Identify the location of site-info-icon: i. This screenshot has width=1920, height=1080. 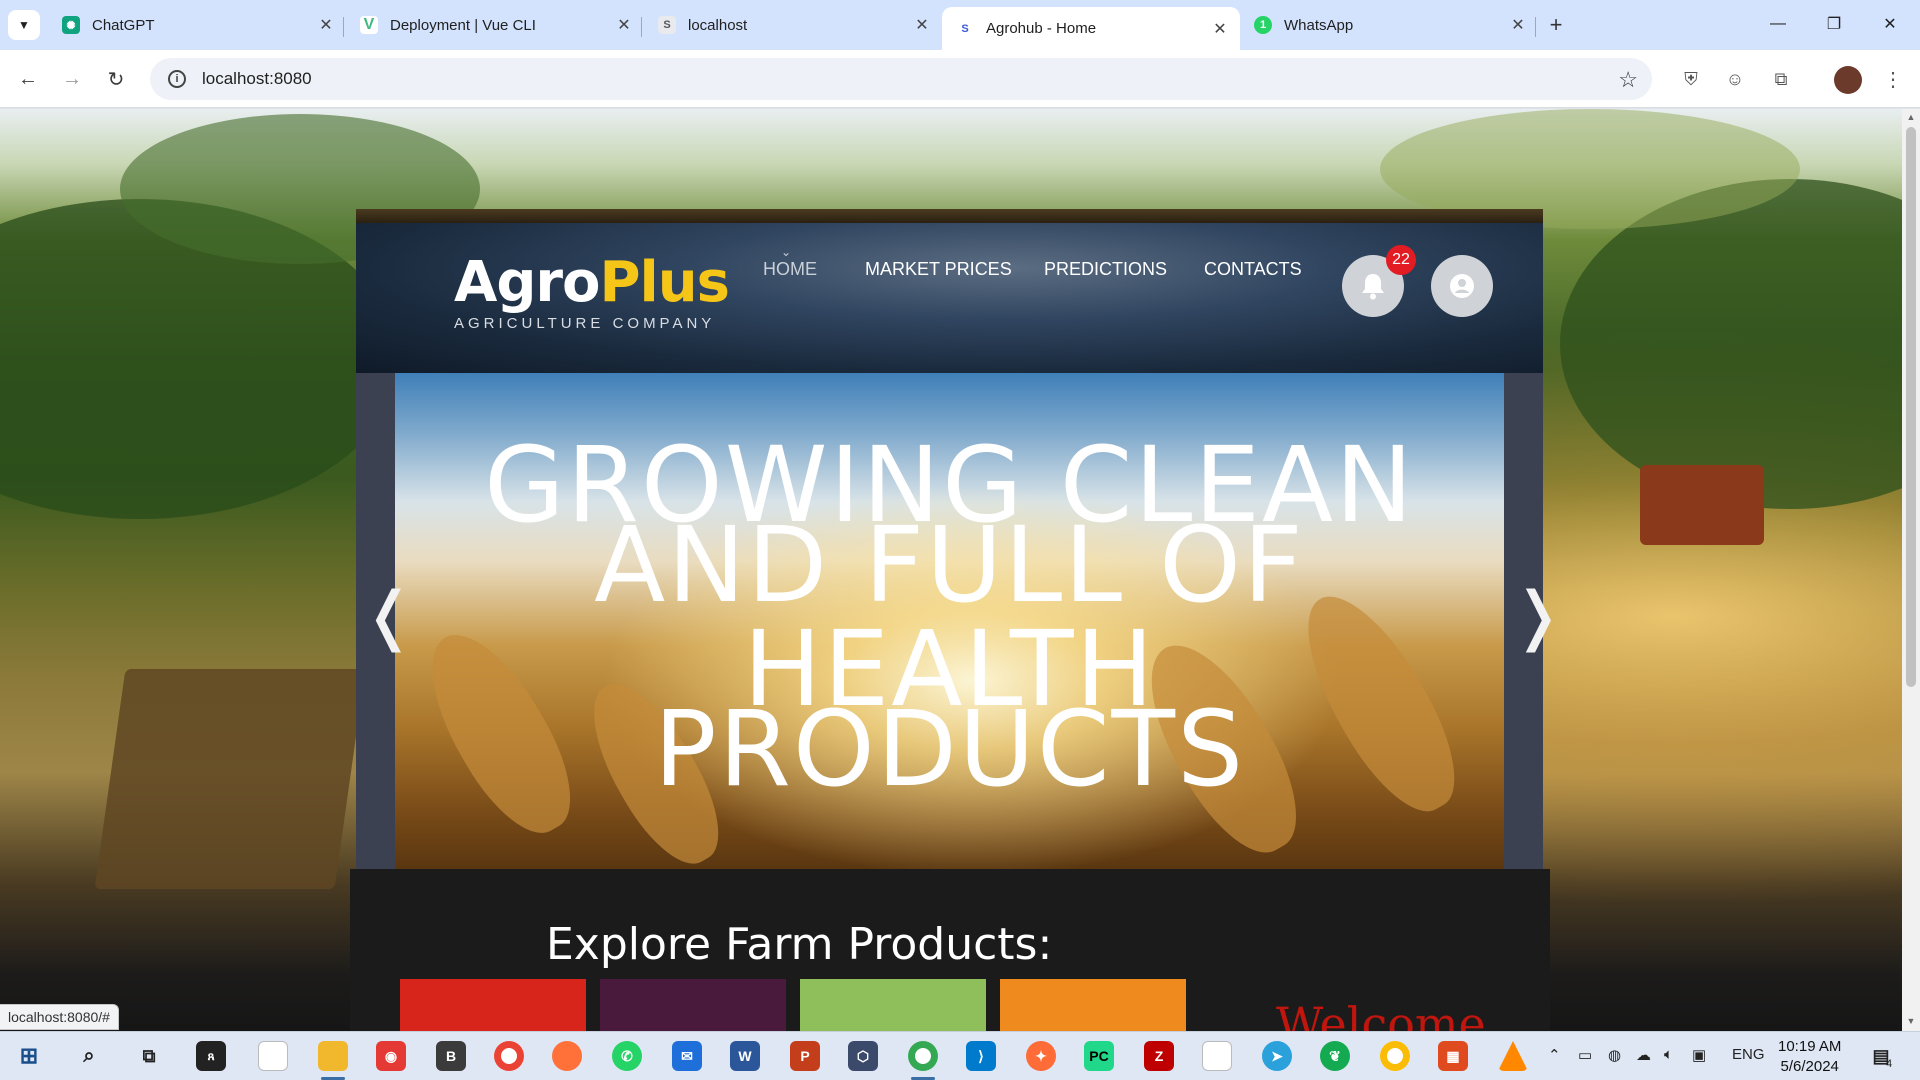
(177, 79).